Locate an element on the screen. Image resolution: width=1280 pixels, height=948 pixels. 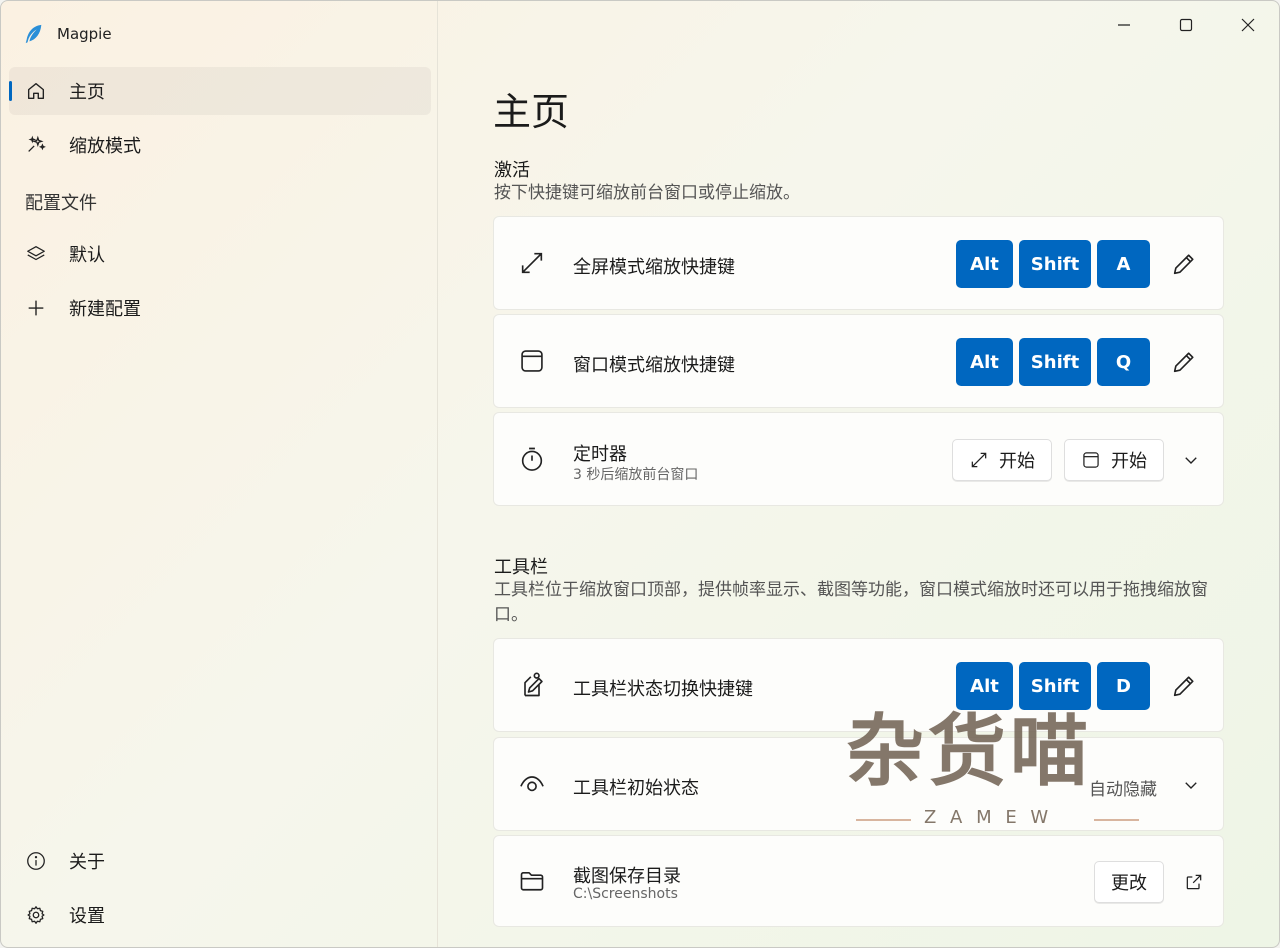
timer-sublabel: 3 秒后缩放前台窗口 is located at coordinates (636, 475).